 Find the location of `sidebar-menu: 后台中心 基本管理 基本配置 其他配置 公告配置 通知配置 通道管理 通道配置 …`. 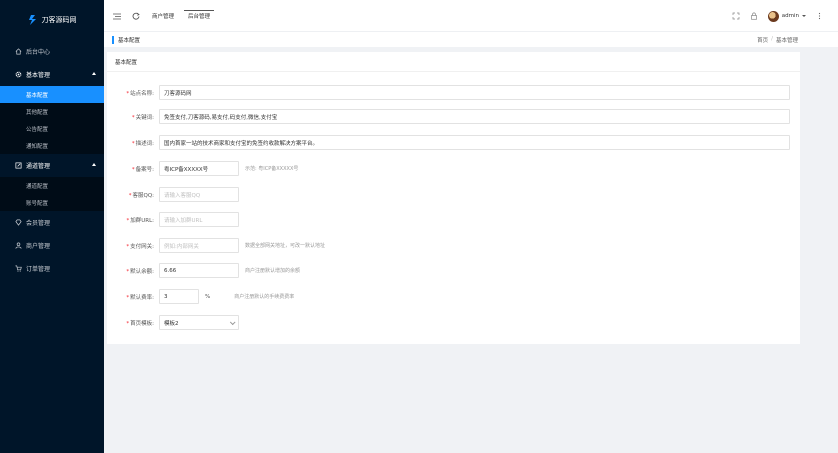

sidebar-menu: 后台中心 基本管理 基本配置 其他配置 公告配置 通知配置 通道管理 通道配置 … is located at coordinates (52, 160).